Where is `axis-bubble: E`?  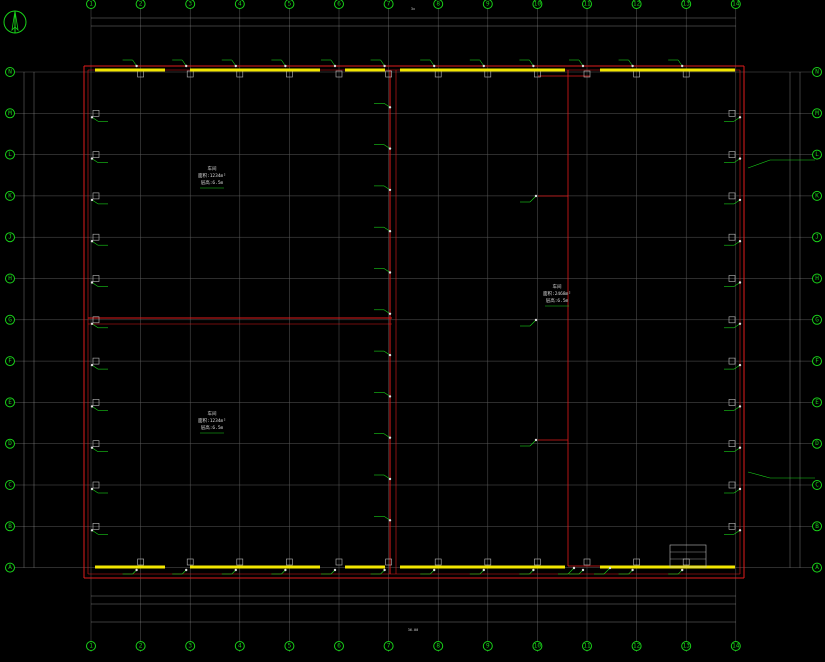
axis-bubble: E is located at coordinates (817, 402).